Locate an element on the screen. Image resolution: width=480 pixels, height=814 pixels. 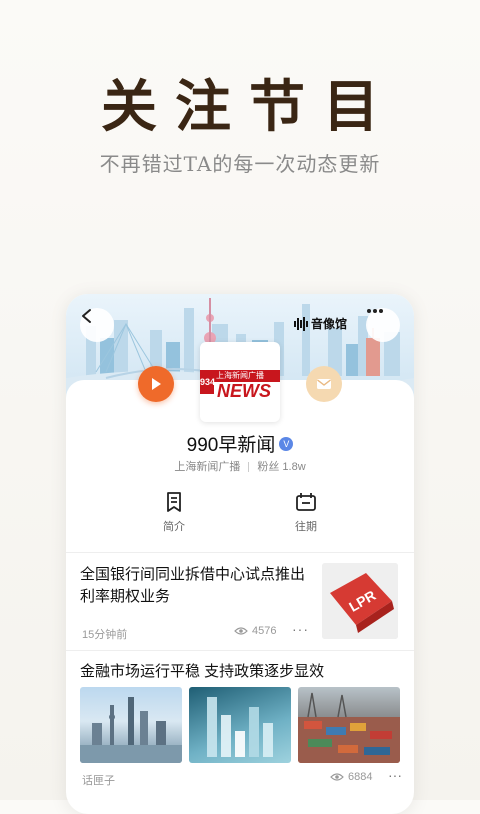
channel-fans: 粉丝 1.8w is located at coordinates (281, 467).